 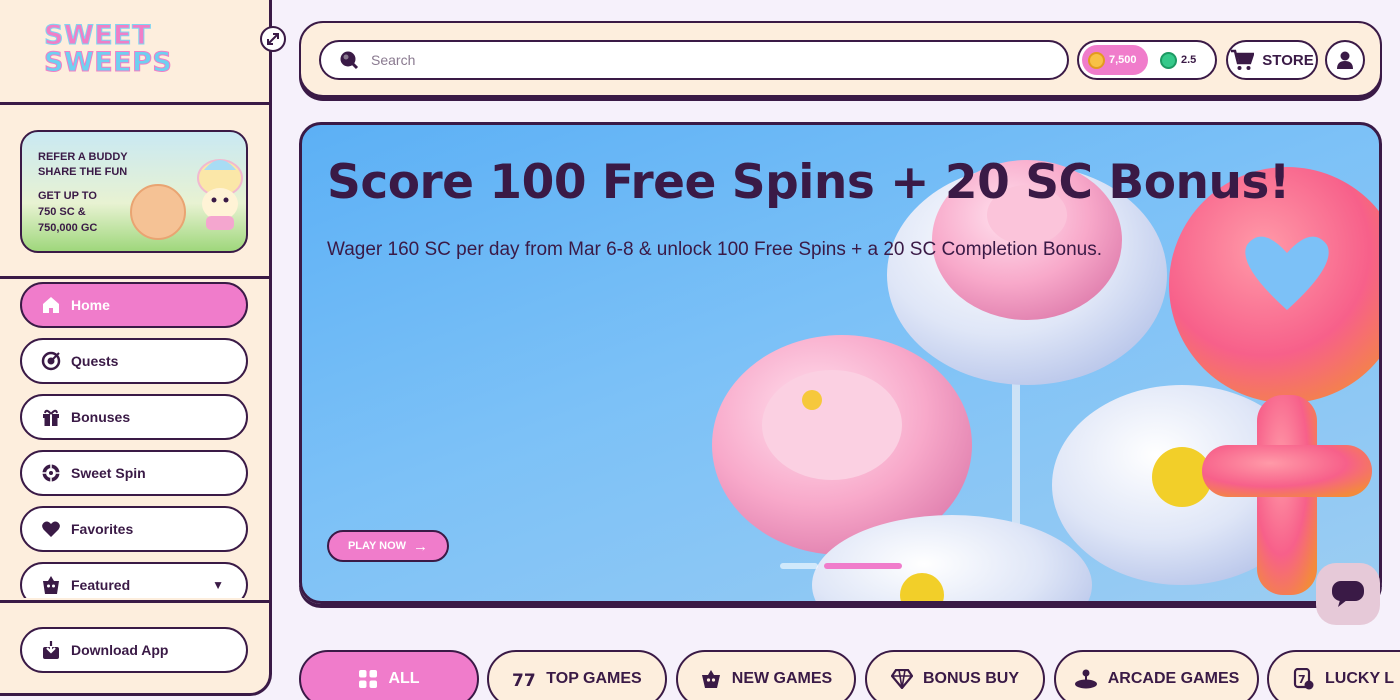 I want to click on refer-offer-line3: 750,000 GC, so click(x=68, y=228).